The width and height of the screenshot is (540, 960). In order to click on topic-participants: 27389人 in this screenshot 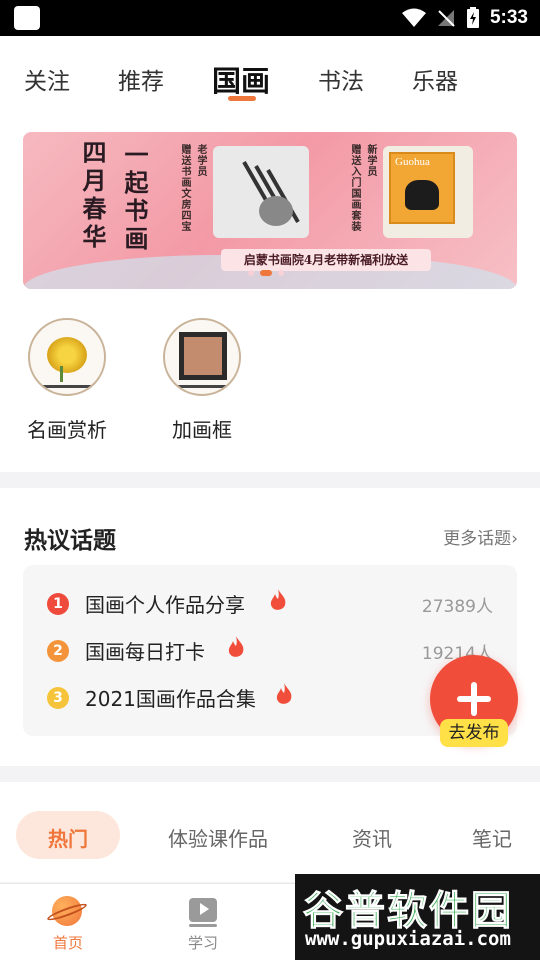, I will do `click(457, 607)`.